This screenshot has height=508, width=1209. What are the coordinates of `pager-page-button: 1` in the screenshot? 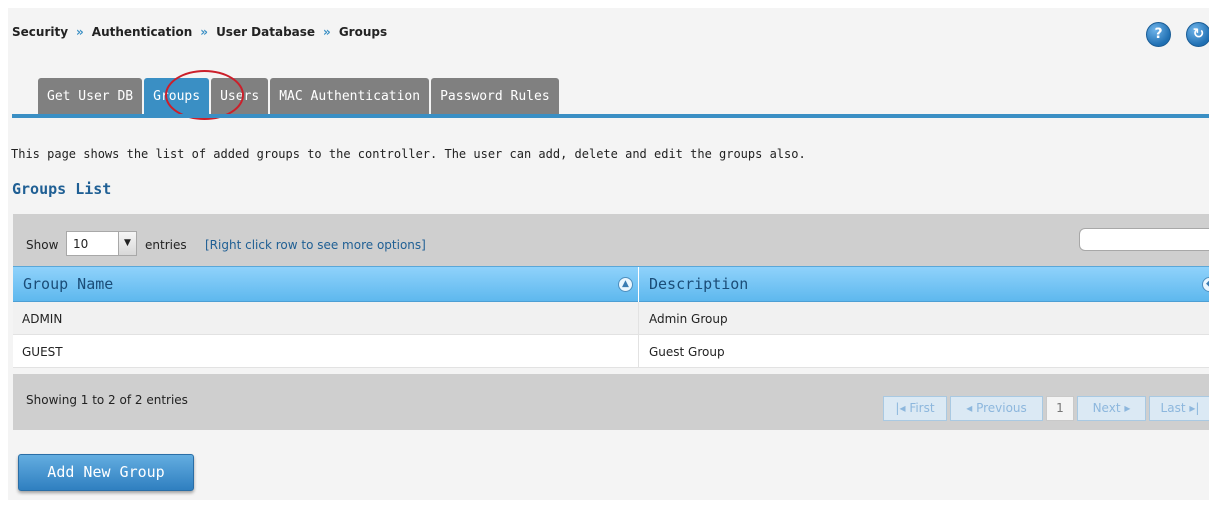 It's located at (1060, 408).